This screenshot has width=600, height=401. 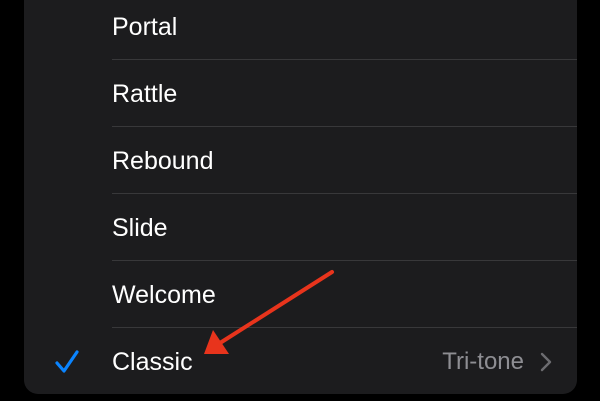 I want to click on chevron-right-icon, so click(x=546, y=361).